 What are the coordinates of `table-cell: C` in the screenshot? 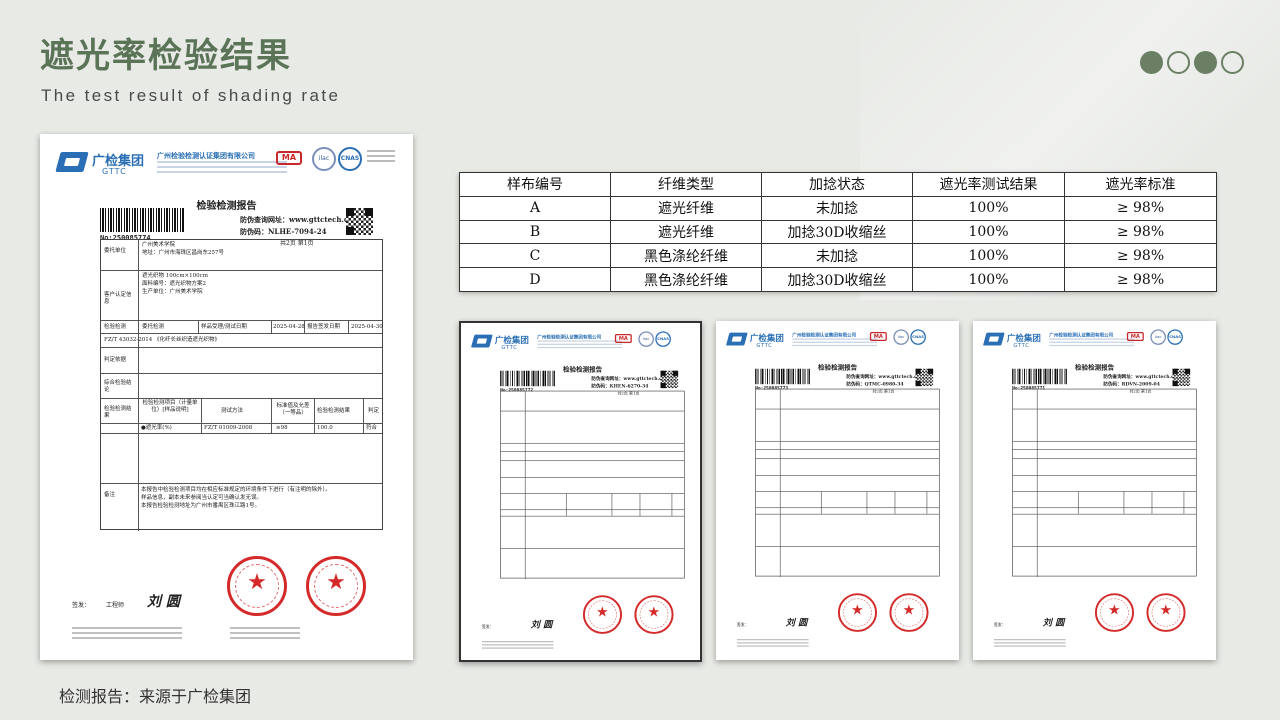 It's located at (535, 256).